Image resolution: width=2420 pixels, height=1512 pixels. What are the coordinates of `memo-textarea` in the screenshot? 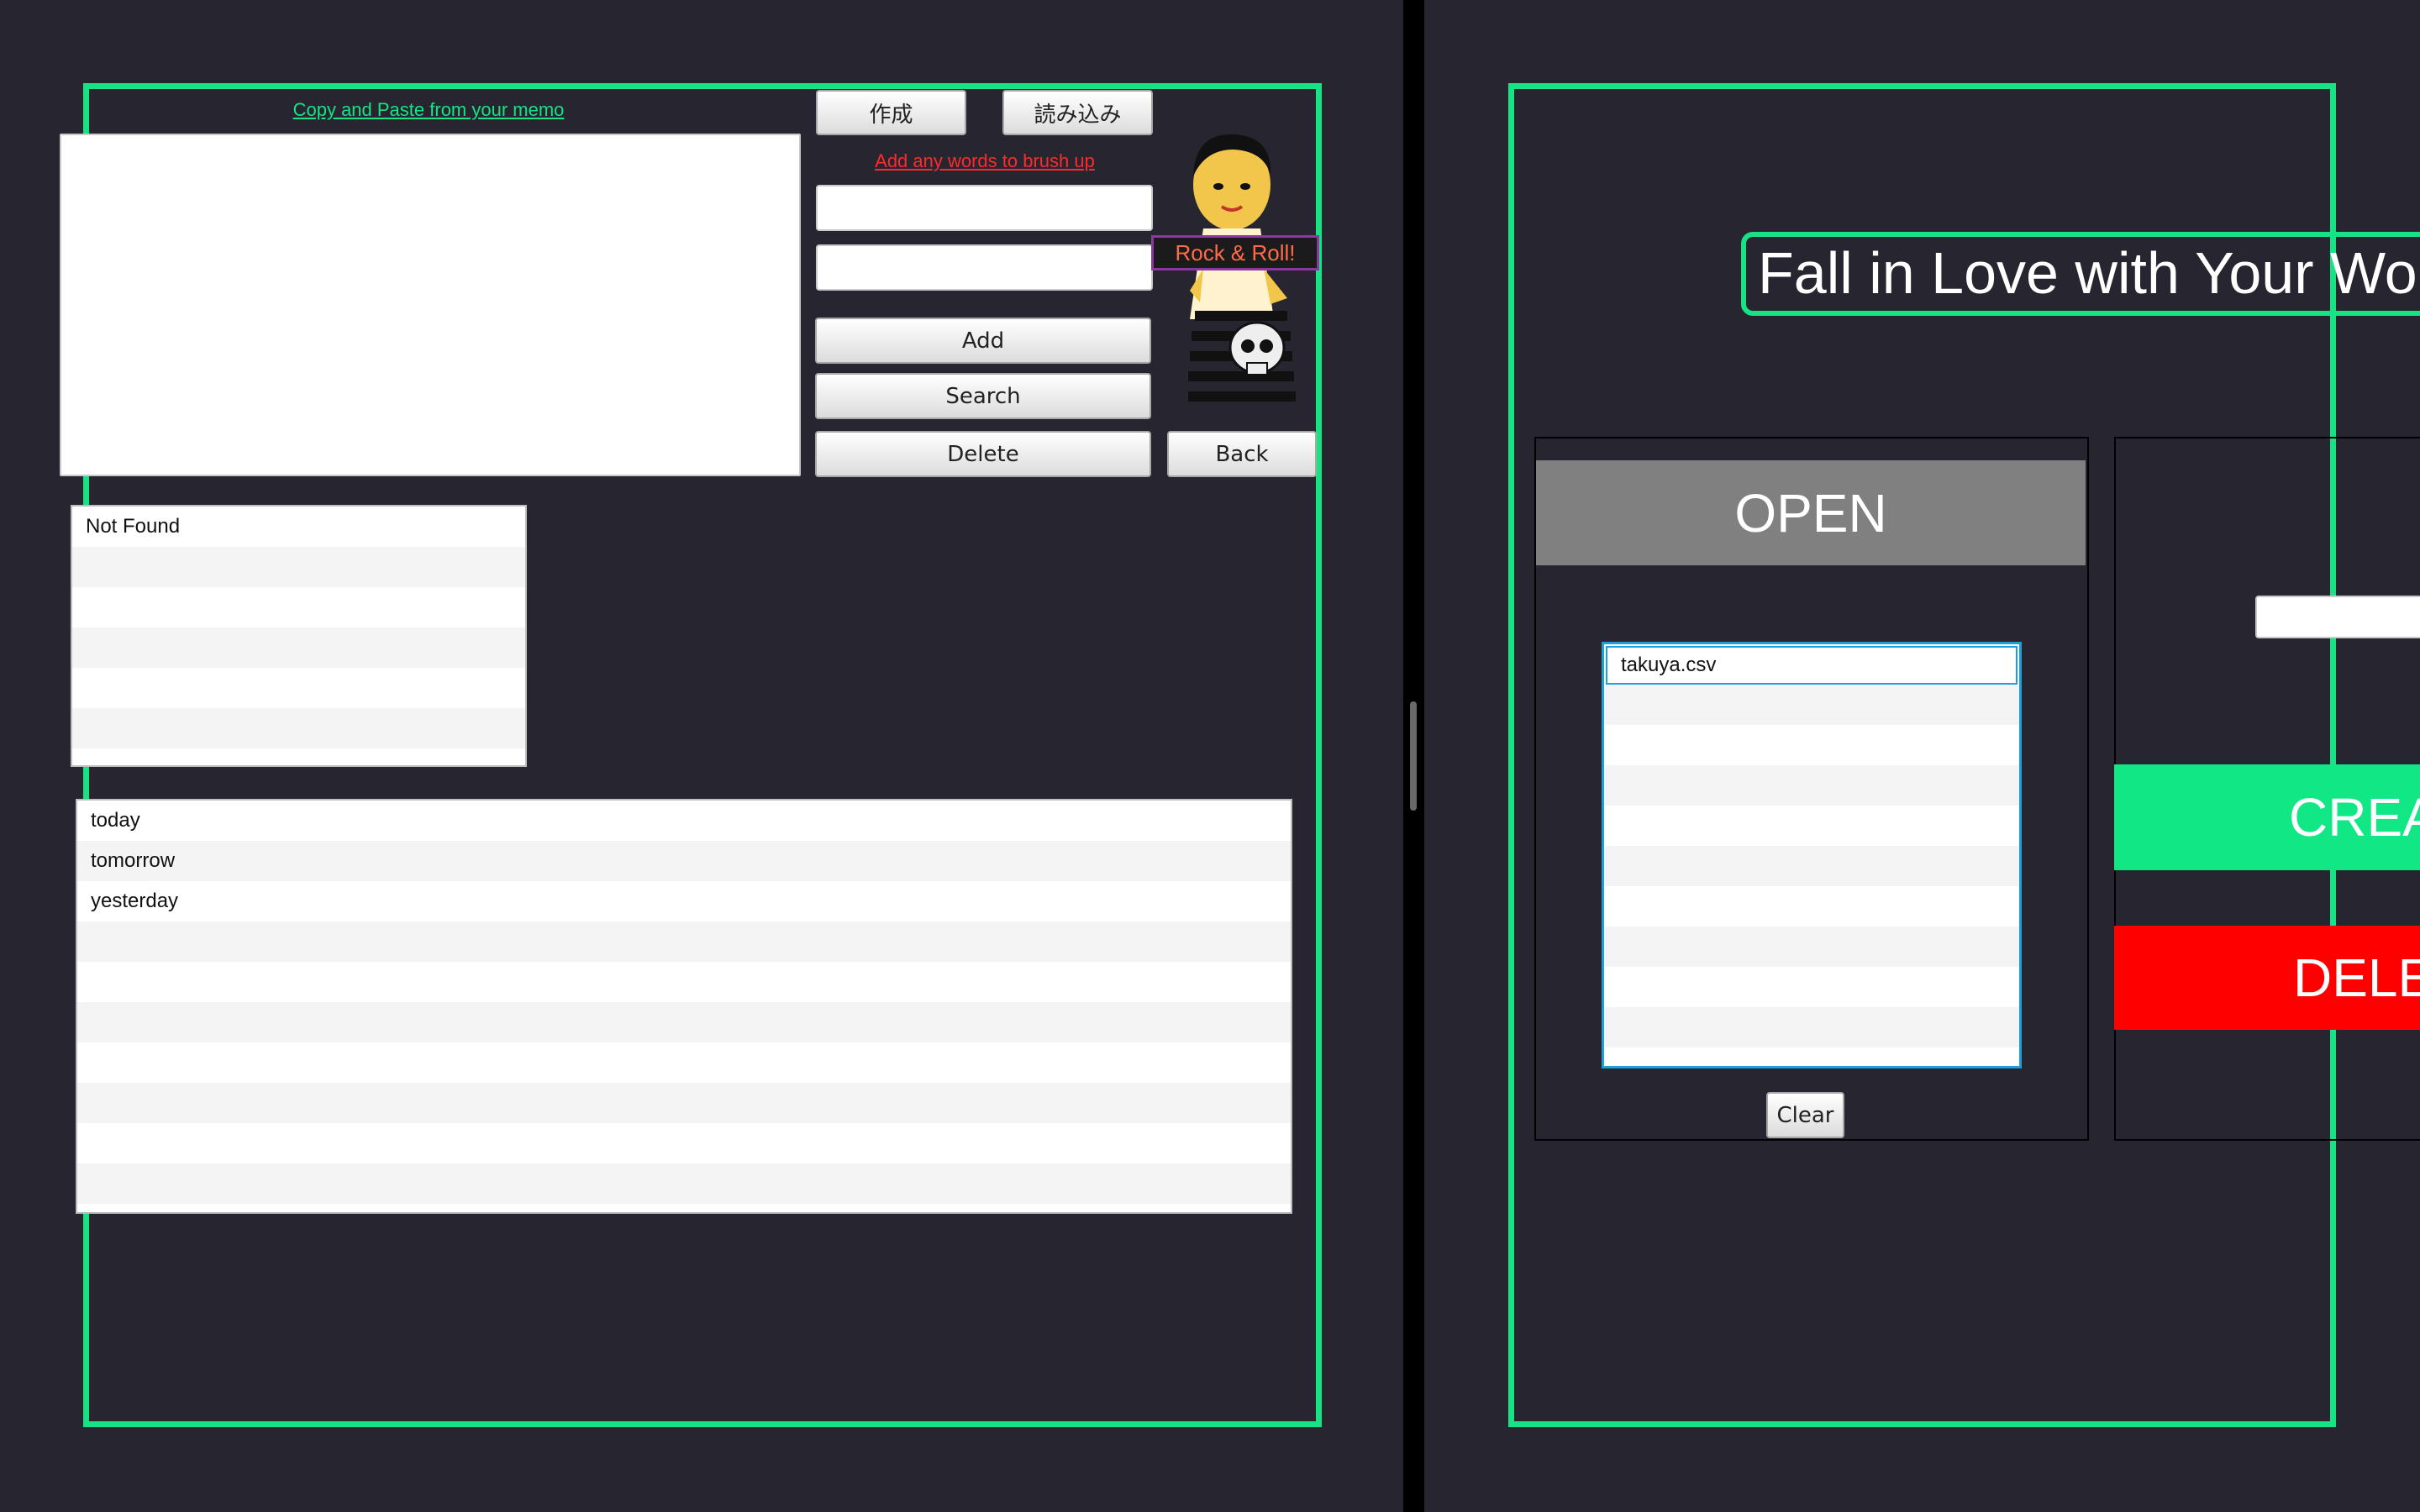 It's located at (431, 305).